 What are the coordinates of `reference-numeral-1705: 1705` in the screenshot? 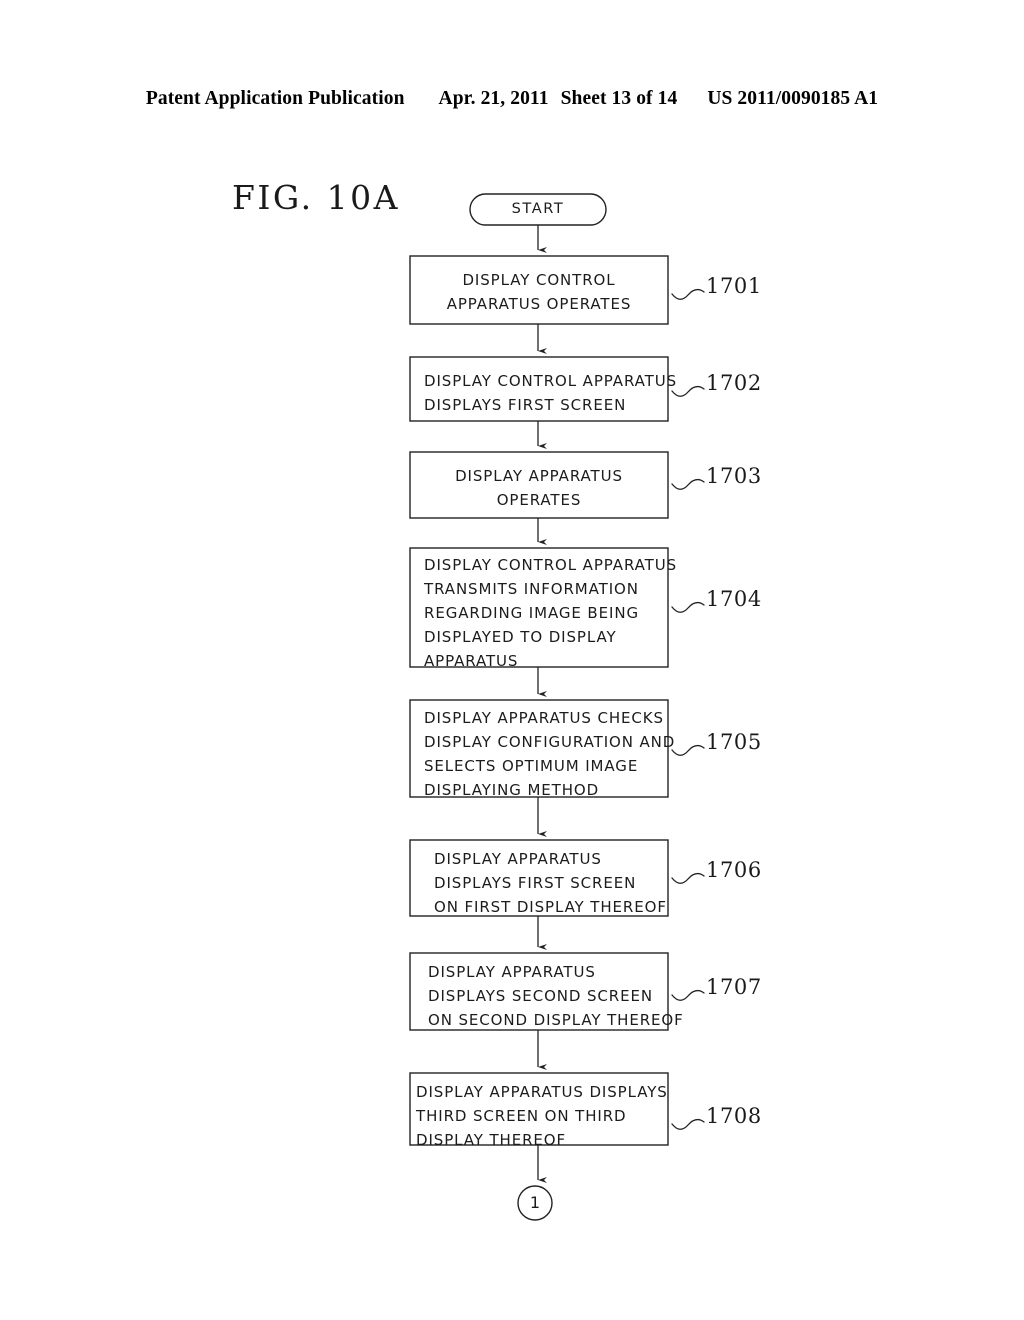 It's located at (734, 742).